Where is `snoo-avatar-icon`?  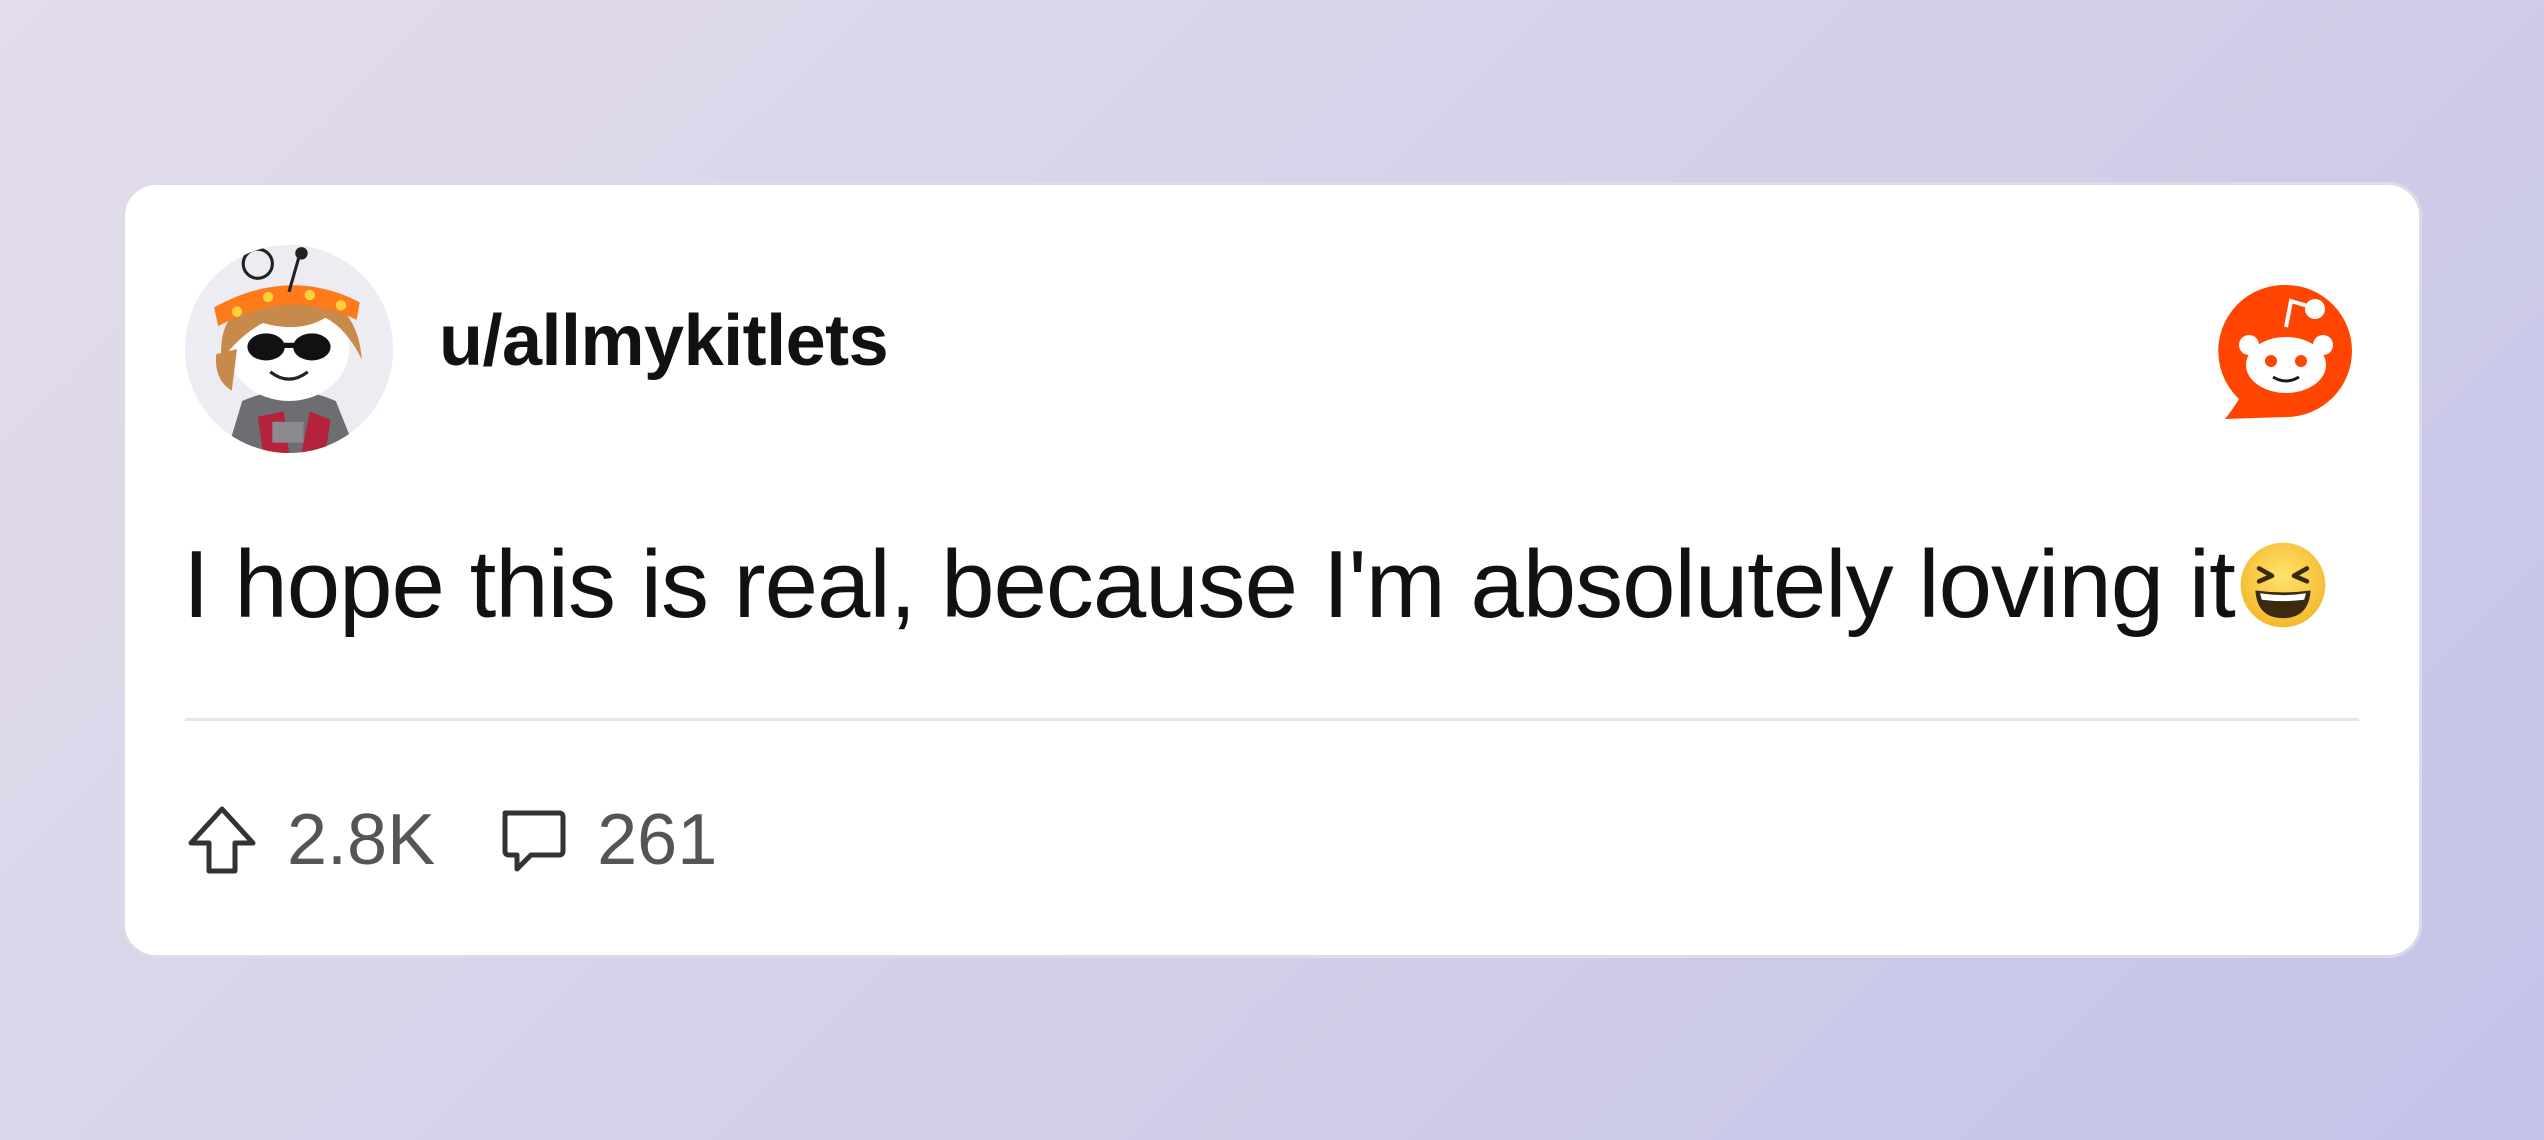
snoo-avatar-icon is located at coordinates (289, 349).